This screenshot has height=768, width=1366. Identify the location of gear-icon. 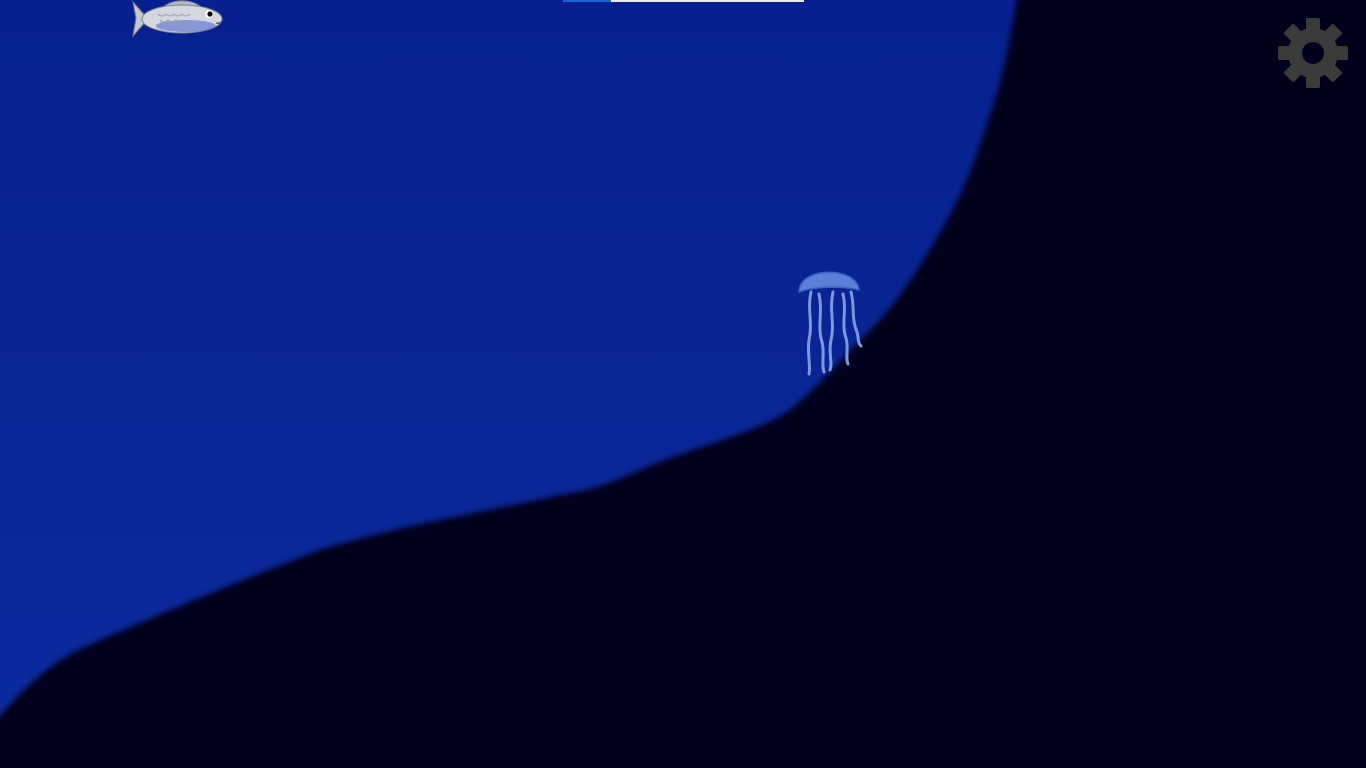
(1313, 53).